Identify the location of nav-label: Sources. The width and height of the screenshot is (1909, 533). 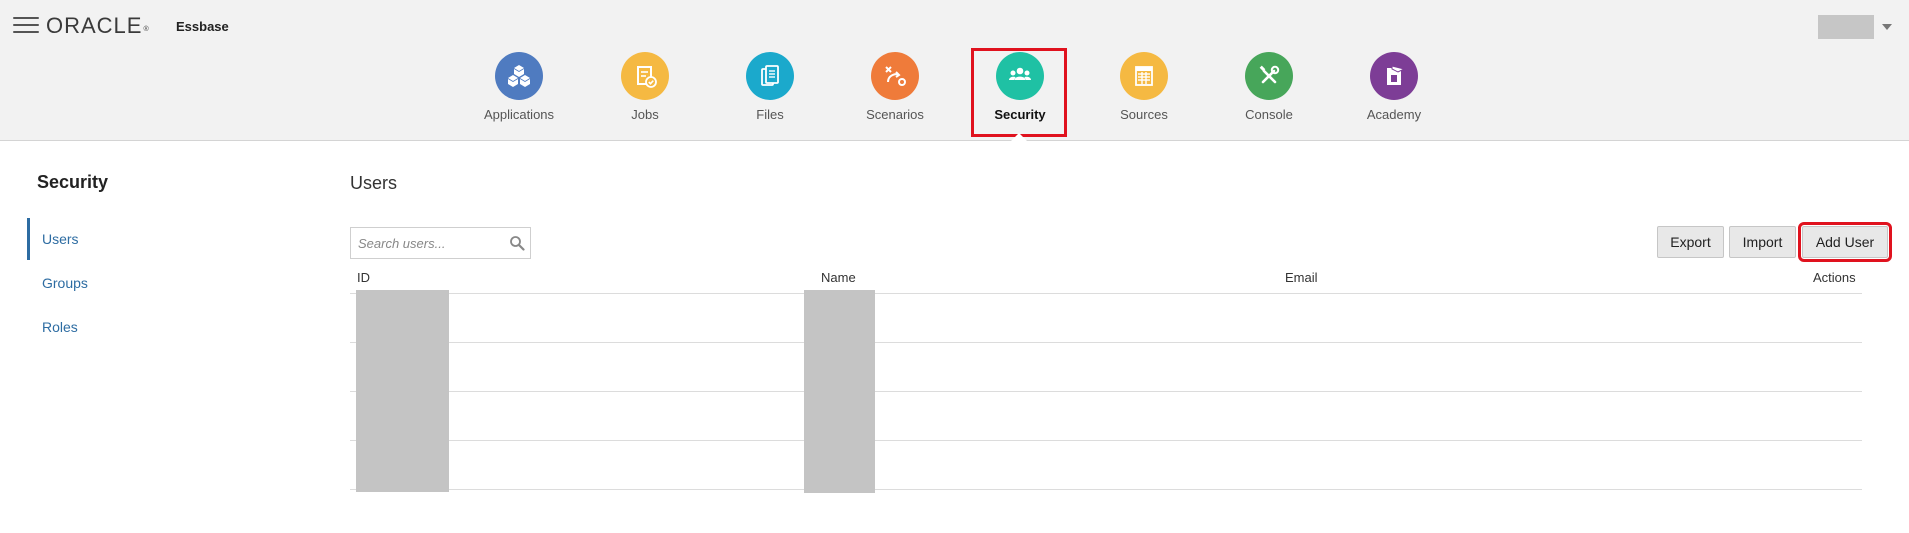
(1144, 114).